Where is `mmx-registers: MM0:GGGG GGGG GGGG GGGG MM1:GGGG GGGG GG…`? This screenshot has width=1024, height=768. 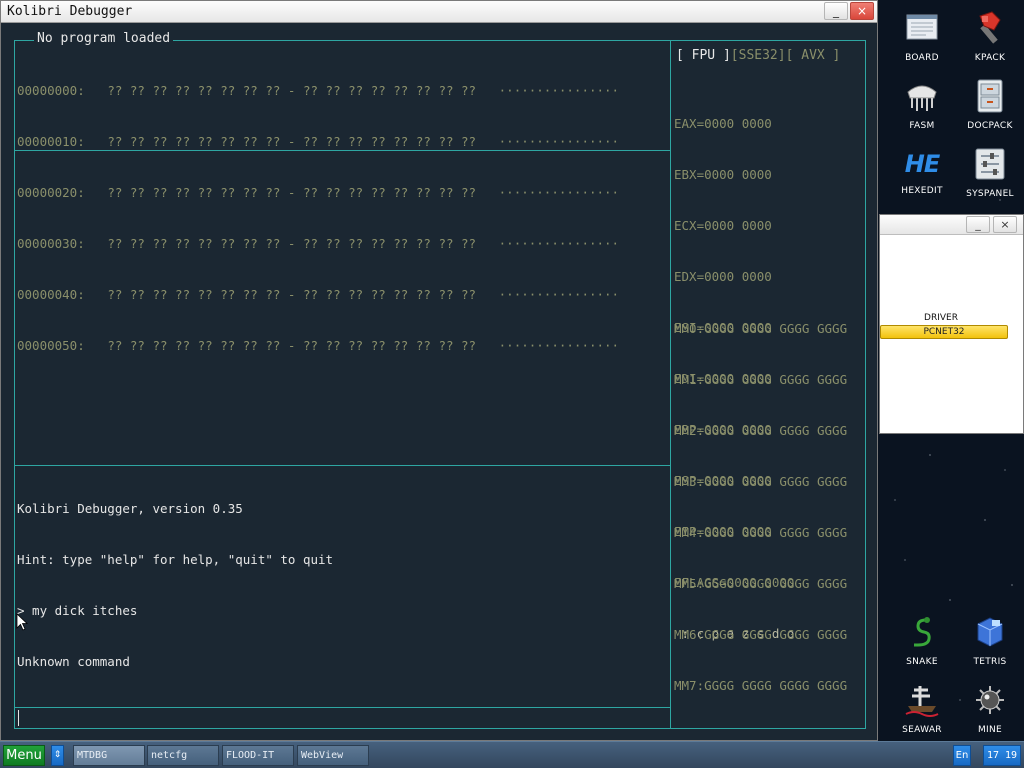
mmx-registers: MM0:GGGG GGGG GGGG GGGG MM1:GGGG GGGG GG… is located at coordinates (760, 498).